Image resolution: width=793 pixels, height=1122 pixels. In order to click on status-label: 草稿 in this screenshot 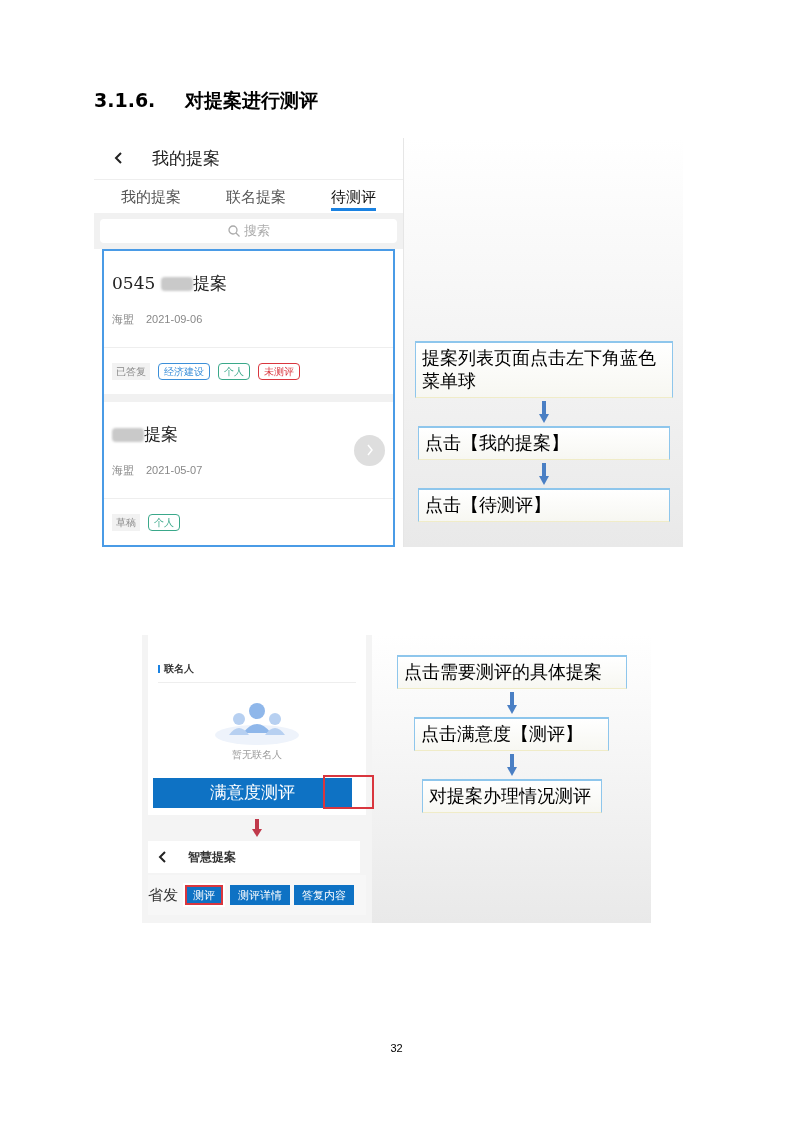, I will do `click(126, 522)`.